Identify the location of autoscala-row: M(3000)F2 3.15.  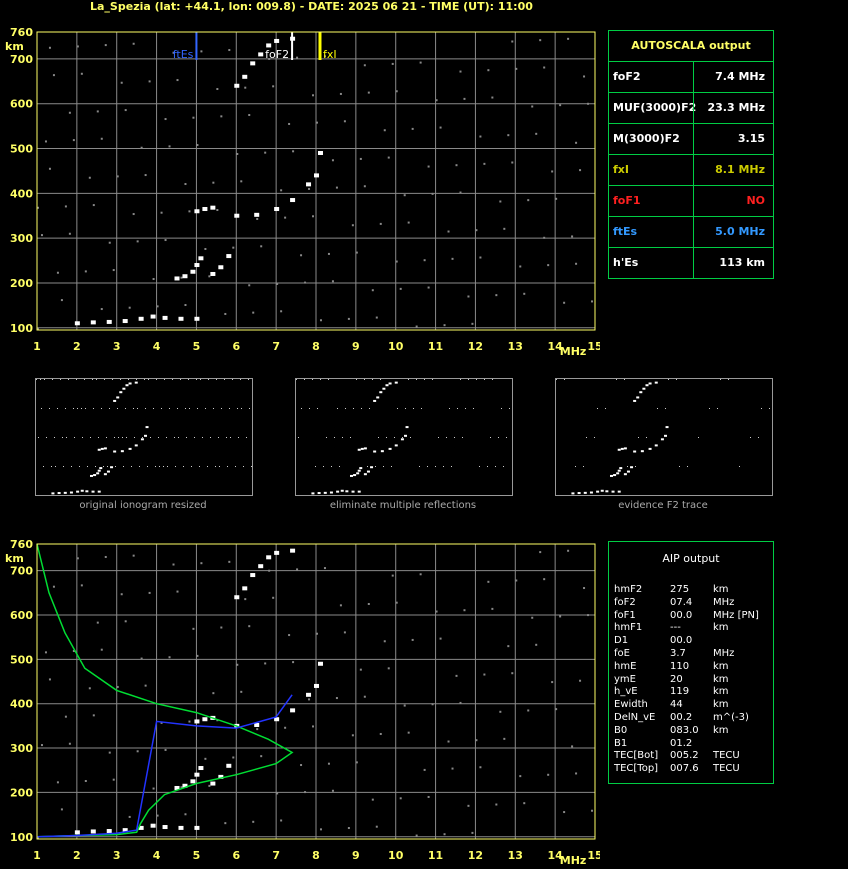
(691, 138).